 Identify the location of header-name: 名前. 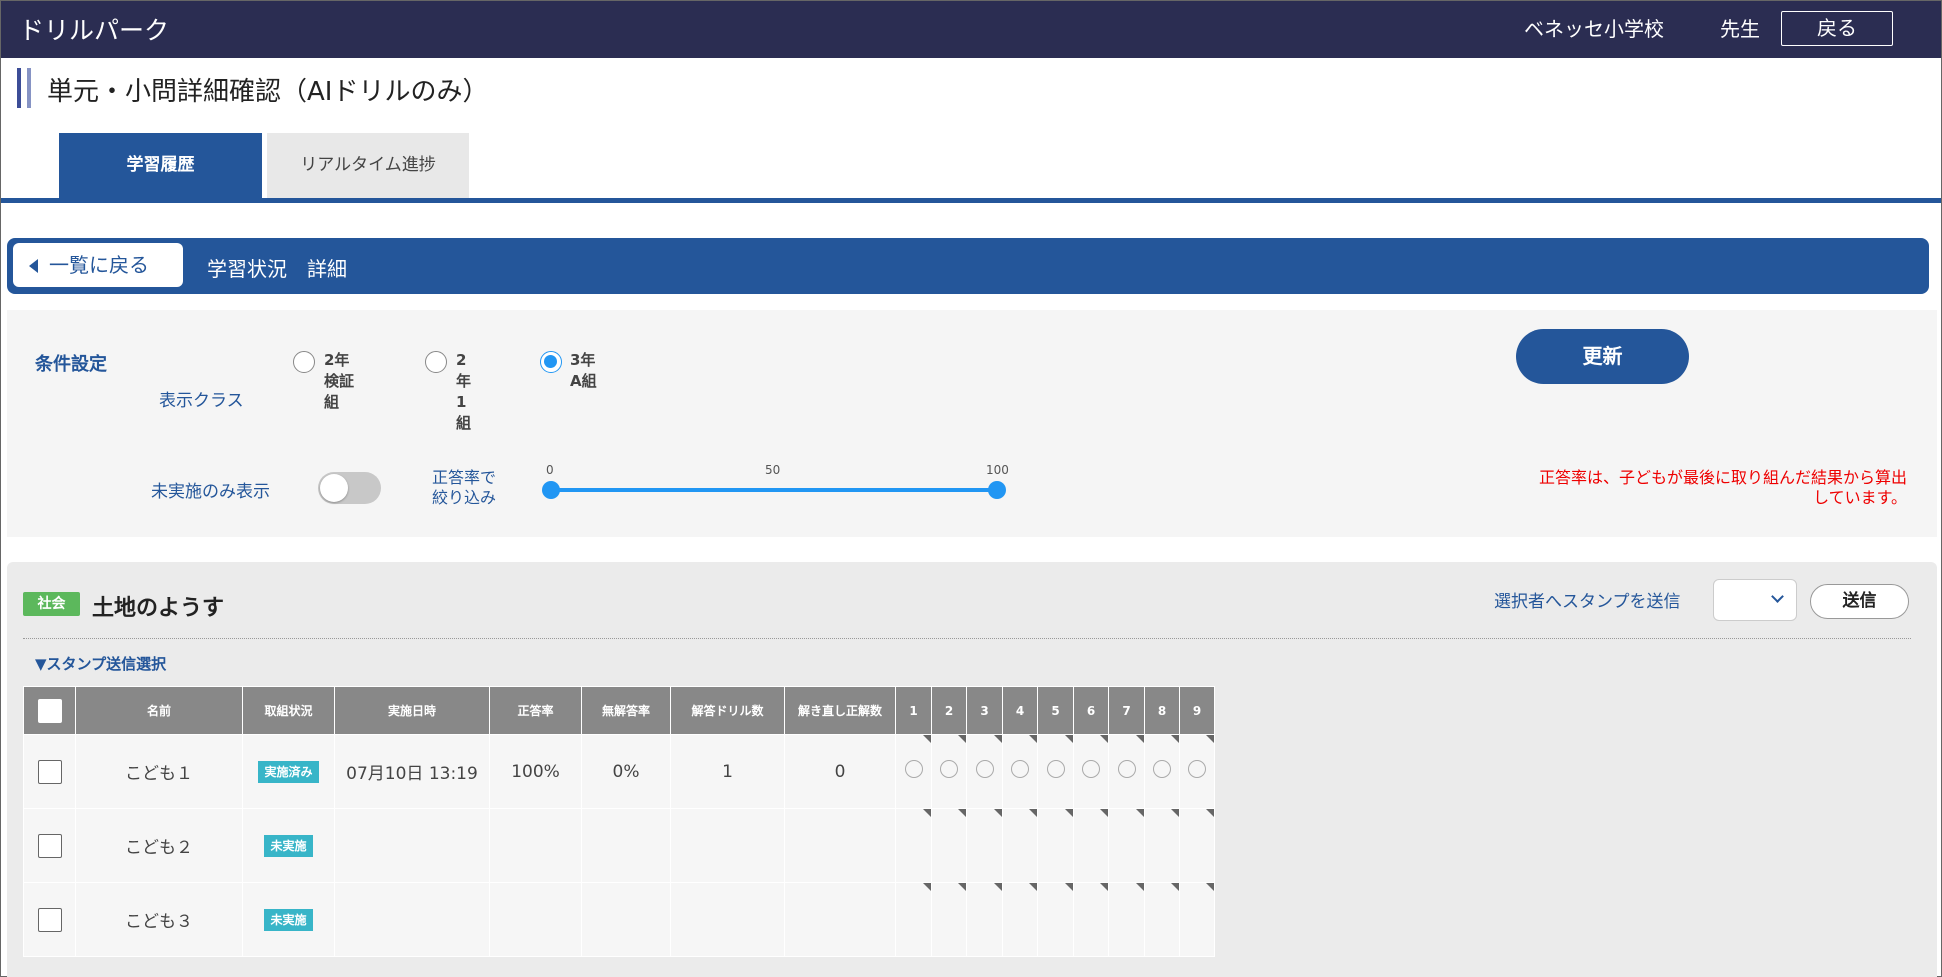
(159, 710).